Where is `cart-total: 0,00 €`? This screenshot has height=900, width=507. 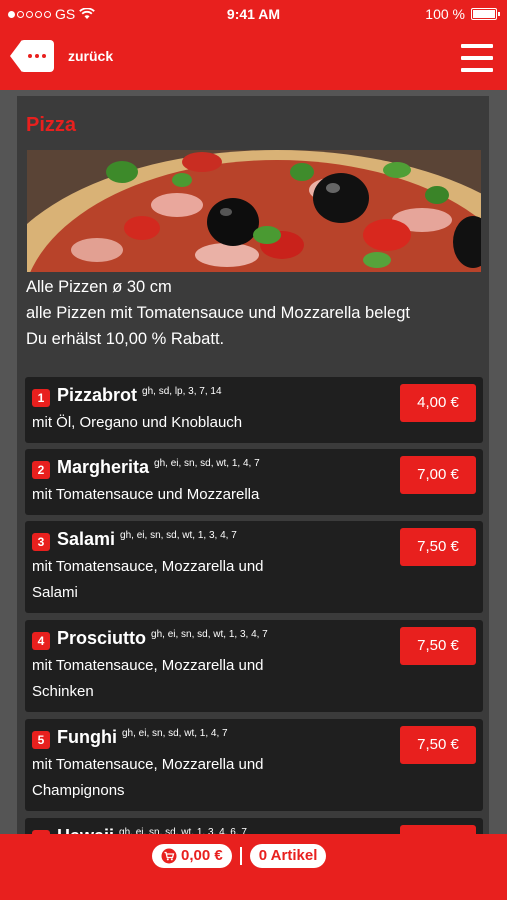 cart-total: 0,00 € is located at coordinates (202, 855).